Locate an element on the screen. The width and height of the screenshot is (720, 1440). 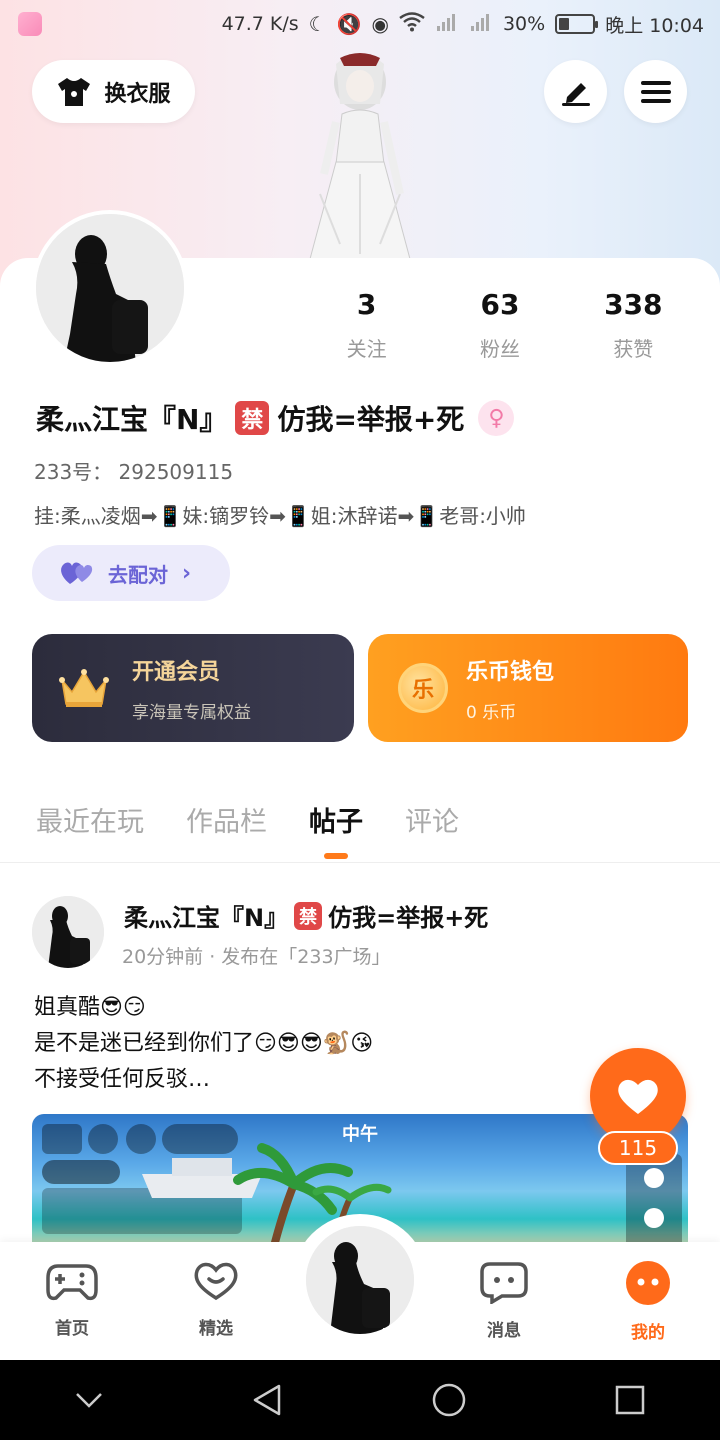
post-author-name: 柔灬江宝『N』 禁 仿我=举报+死 is located at coordinates (306, 915).